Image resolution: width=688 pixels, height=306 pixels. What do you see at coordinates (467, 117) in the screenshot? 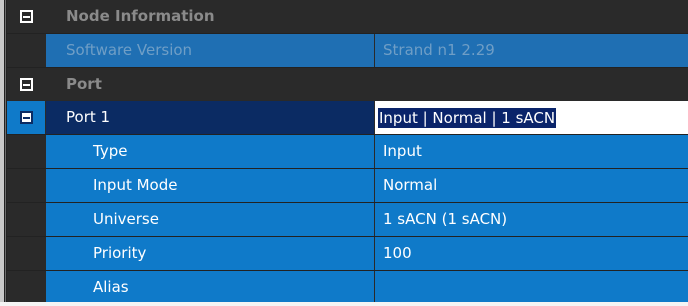
I see `selected-text: Input | Normal | 1 sACN` at bounding box center [467, 117].